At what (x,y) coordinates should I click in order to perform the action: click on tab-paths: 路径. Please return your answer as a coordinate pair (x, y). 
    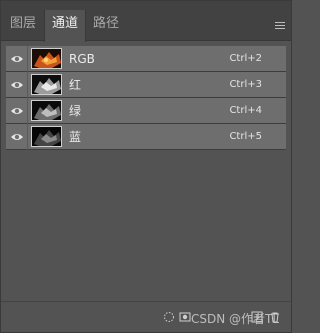
    Looking at the image, I should click on (106, 25).